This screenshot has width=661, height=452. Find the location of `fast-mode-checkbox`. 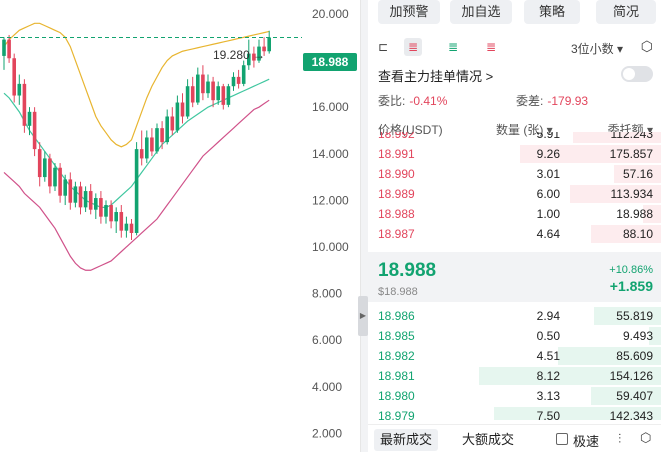

fast-mode-checkbox is located at coordinates (562, 439).